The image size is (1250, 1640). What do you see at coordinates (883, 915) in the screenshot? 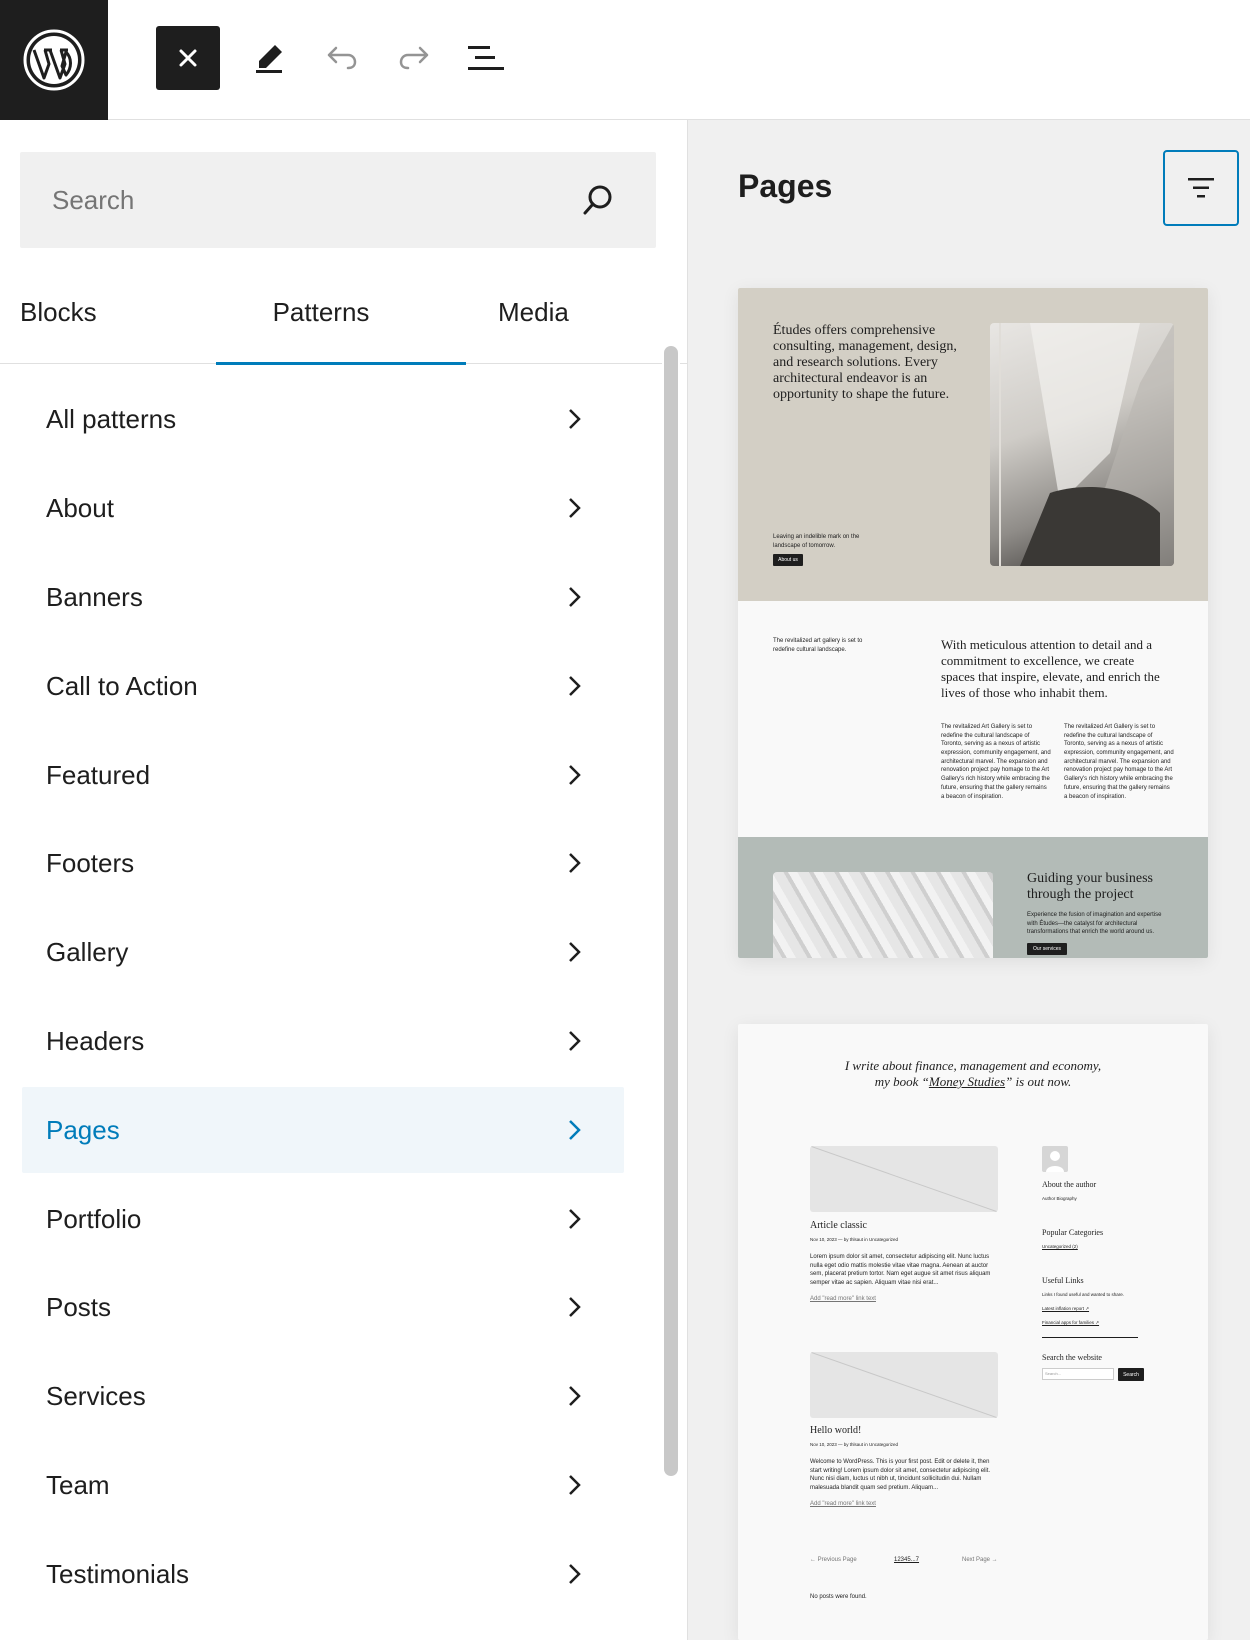
I see `services-image` at bounding box center [883, 915].